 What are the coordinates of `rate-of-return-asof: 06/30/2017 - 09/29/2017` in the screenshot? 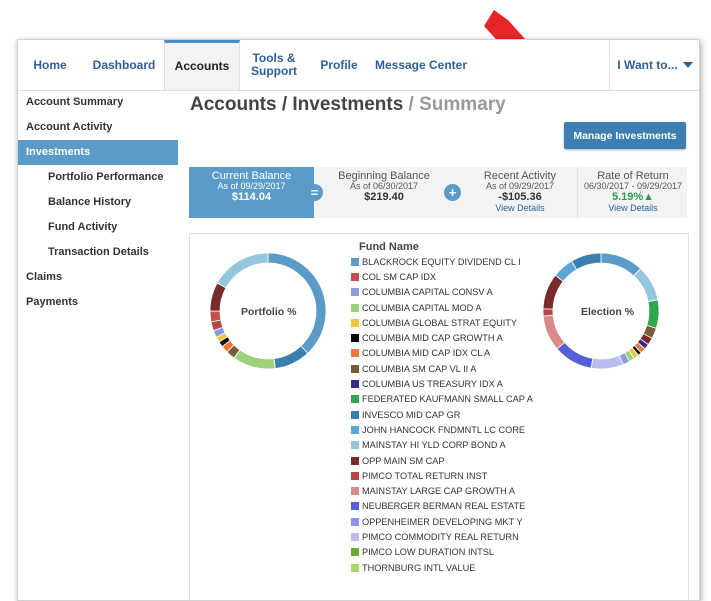 It's located at (633, 186).